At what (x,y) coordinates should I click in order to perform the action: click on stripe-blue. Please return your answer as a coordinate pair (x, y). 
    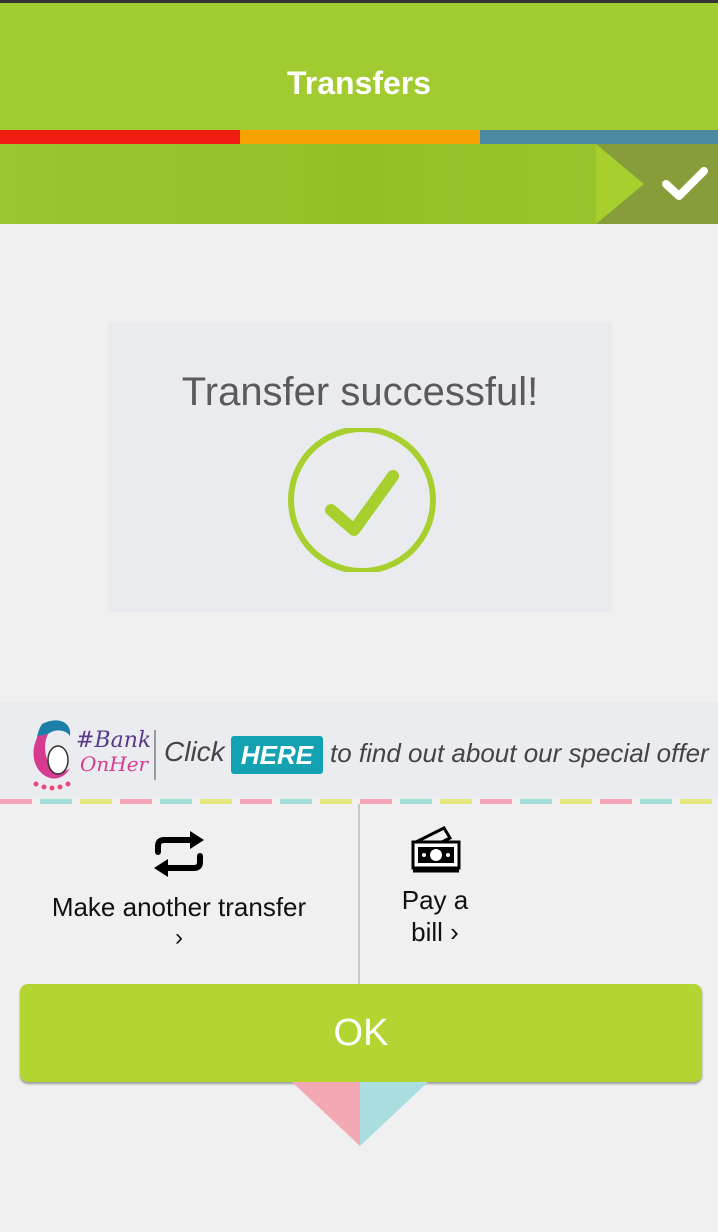
    Looking at the image, I should click on (599, 137).